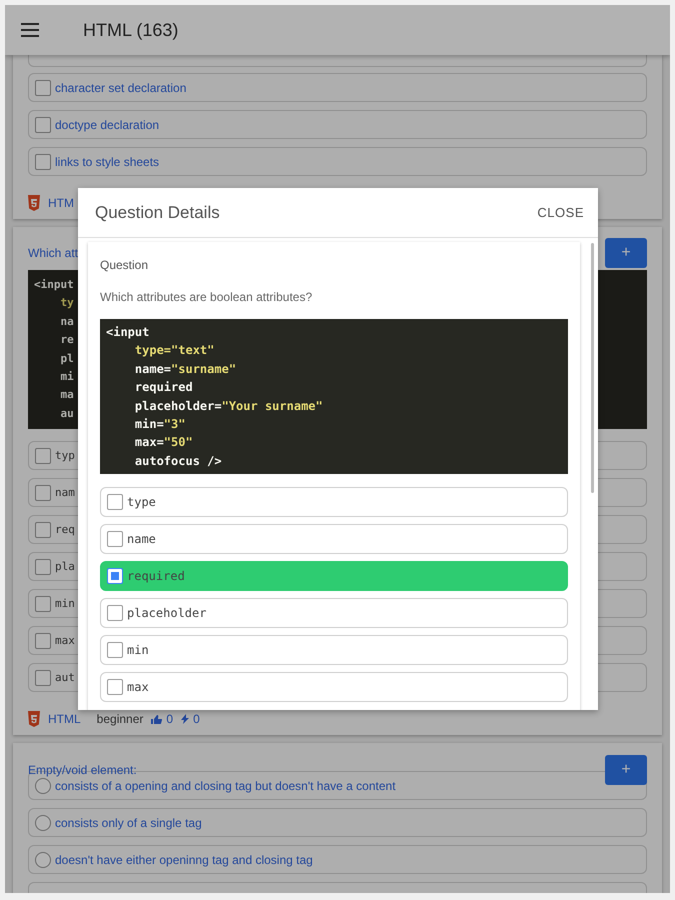 The width and height of the screenshot is (675, 900). What do you see at coordinates (141, 539) in the screenshot?
I see `option-text: name` at bounding box center [141, 539].